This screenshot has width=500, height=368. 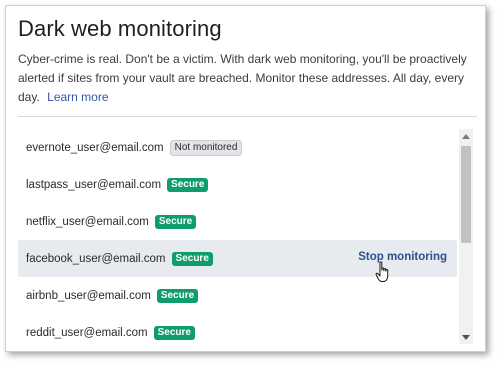 What do you see at coordinates (94, 184) in the screenshot?
I see `email-address: lastpass_user@email.com` at bounding box center [94, 184].